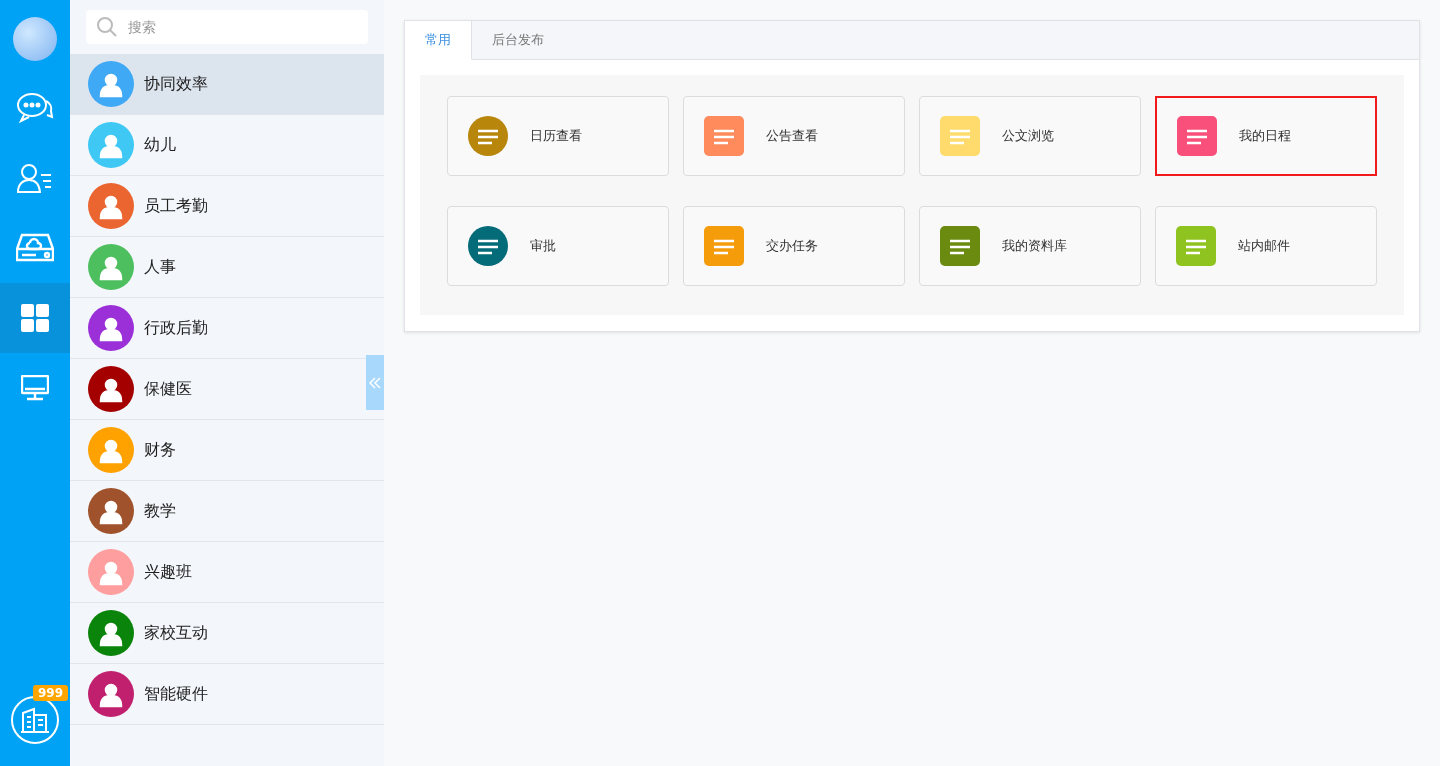 The width and height of the screenshot is (1440, 766). What do you see at coordinates (1266, 136) in the screenshot?
I see `app-card: 我的日程` at bounding box center [1266, 136].